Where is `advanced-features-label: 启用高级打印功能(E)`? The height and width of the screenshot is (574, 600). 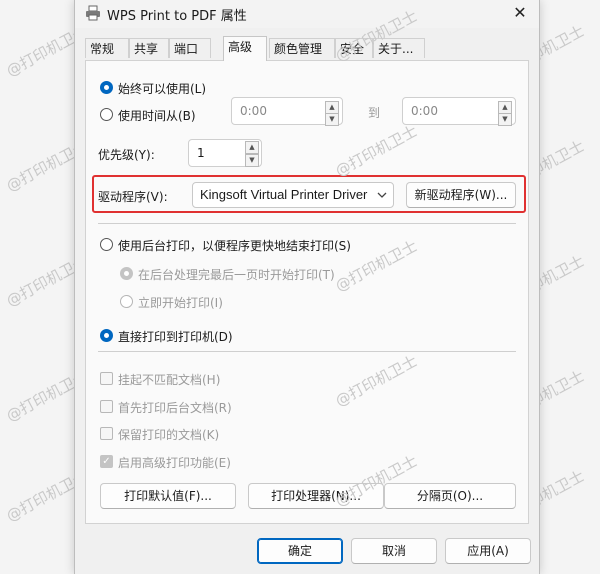 advanced-features-label: 启用高级打印功能(E) is located at coordinates (174, 463).